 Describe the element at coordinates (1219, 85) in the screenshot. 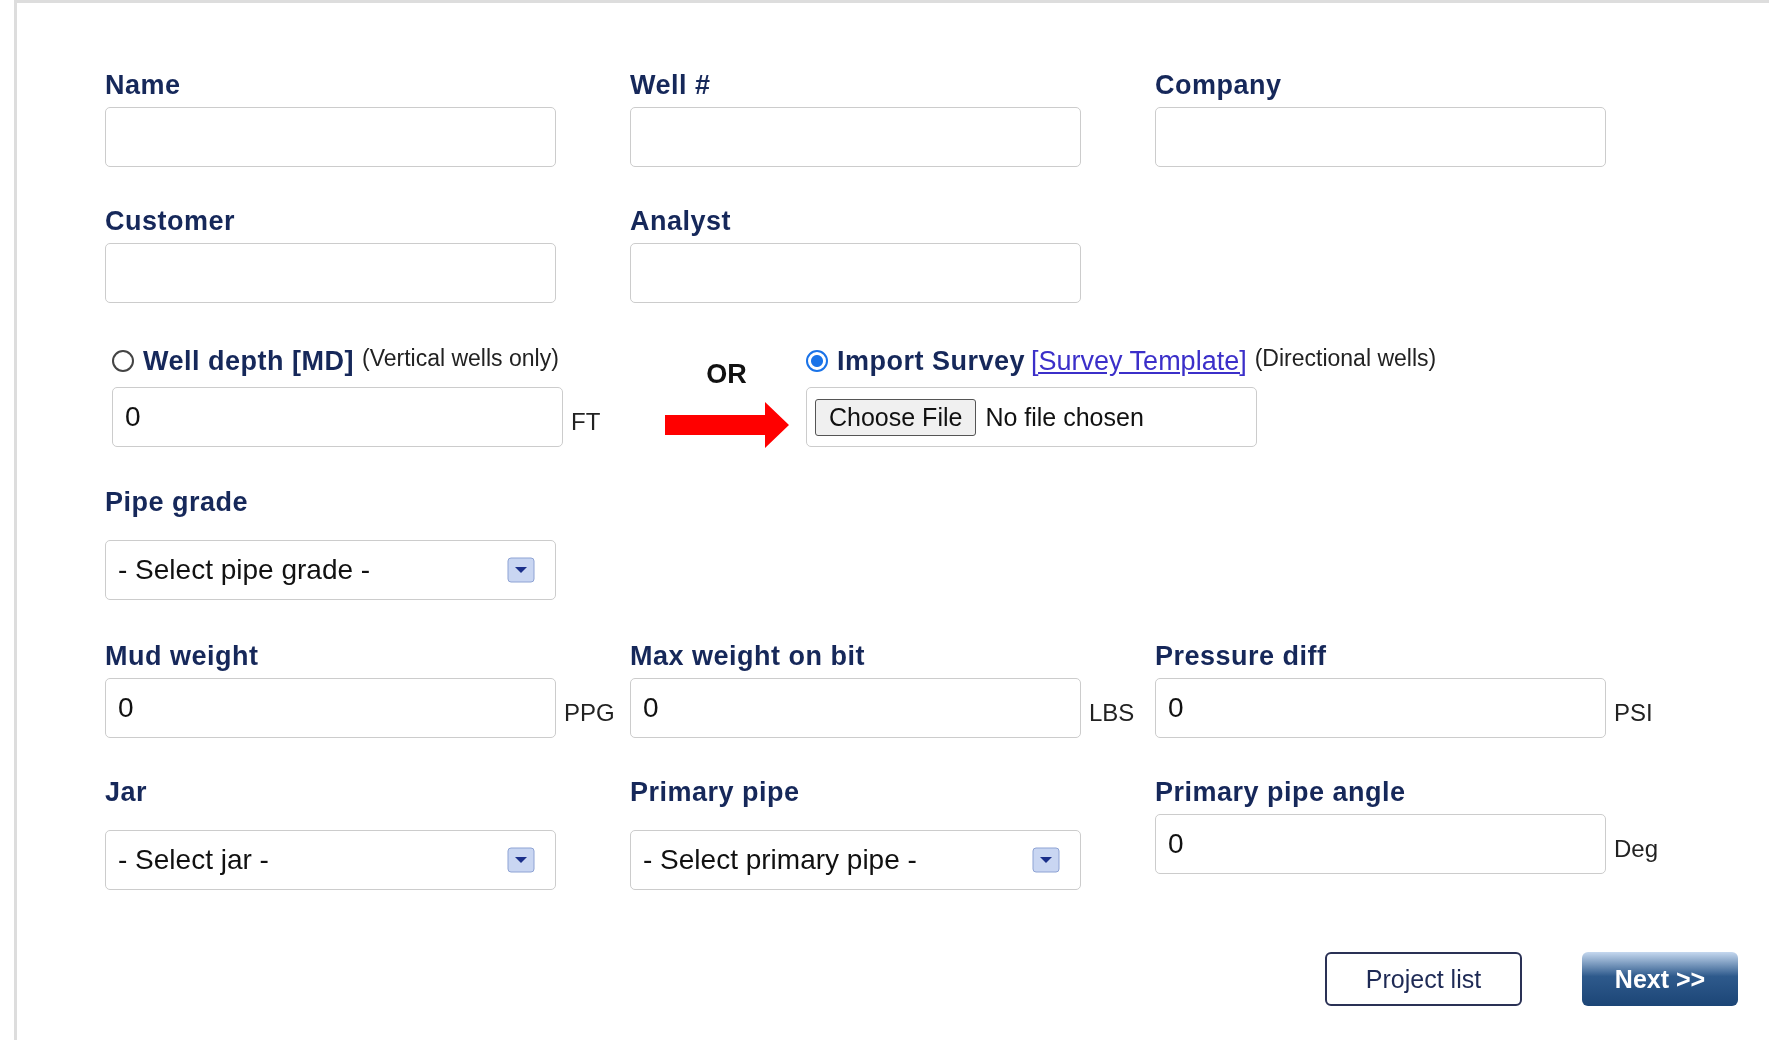

I see `field-label: Company` at that location.